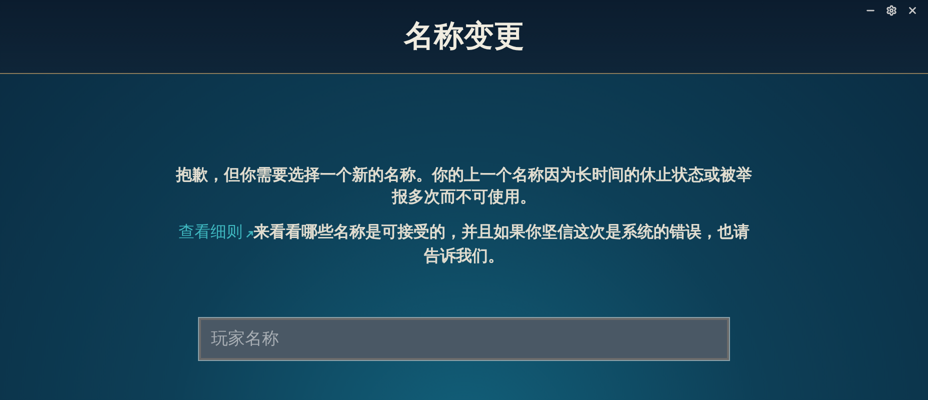  I want to click on close-button, so click(912, 10).